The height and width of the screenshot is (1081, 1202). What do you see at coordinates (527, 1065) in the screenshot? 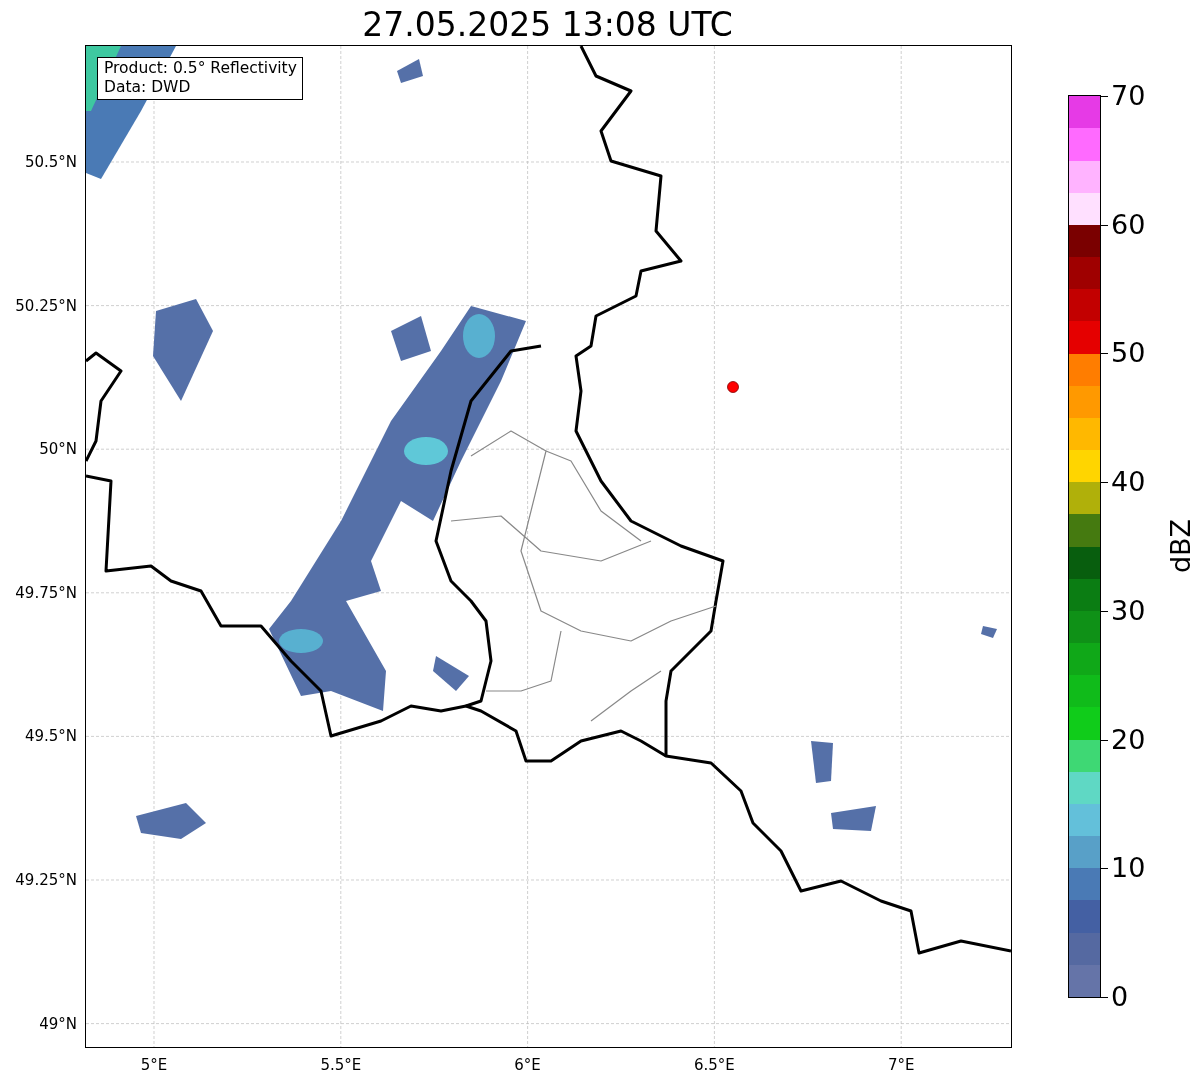
I see `x-axis-label: 6°E` at bounding box center [527, 1065].